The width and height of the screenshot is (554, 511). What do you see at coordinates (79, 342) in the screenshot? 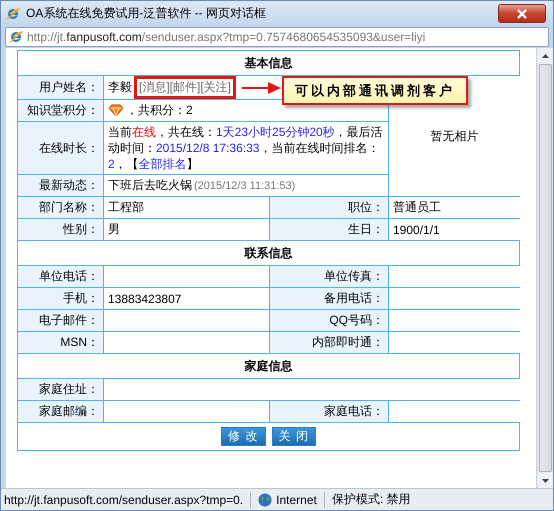
I see `field-label: MSN：` at bounding box center [79, 342].